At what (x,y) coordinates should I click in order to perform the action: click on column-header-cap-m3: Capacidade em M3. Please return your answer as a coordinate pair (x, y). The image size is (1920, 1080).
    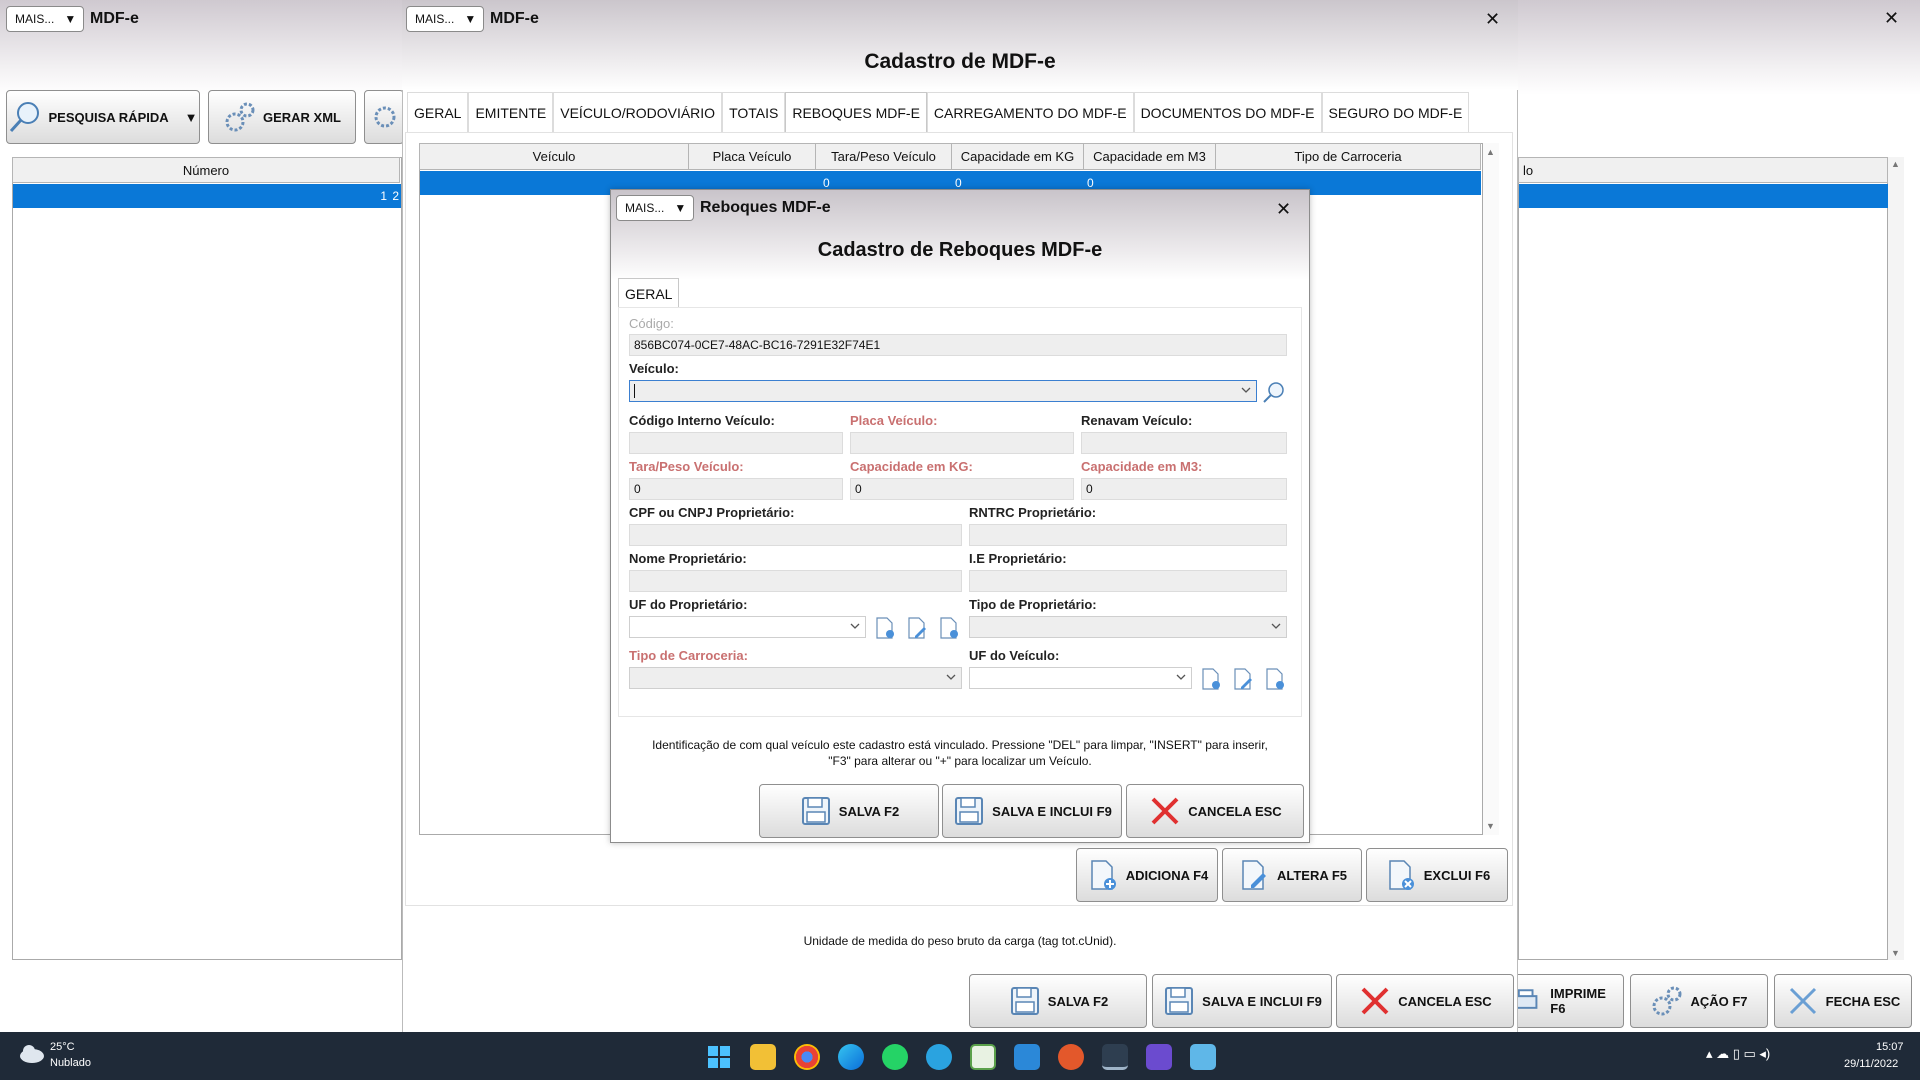
    Looking at the image, I should click on (1149, 156).